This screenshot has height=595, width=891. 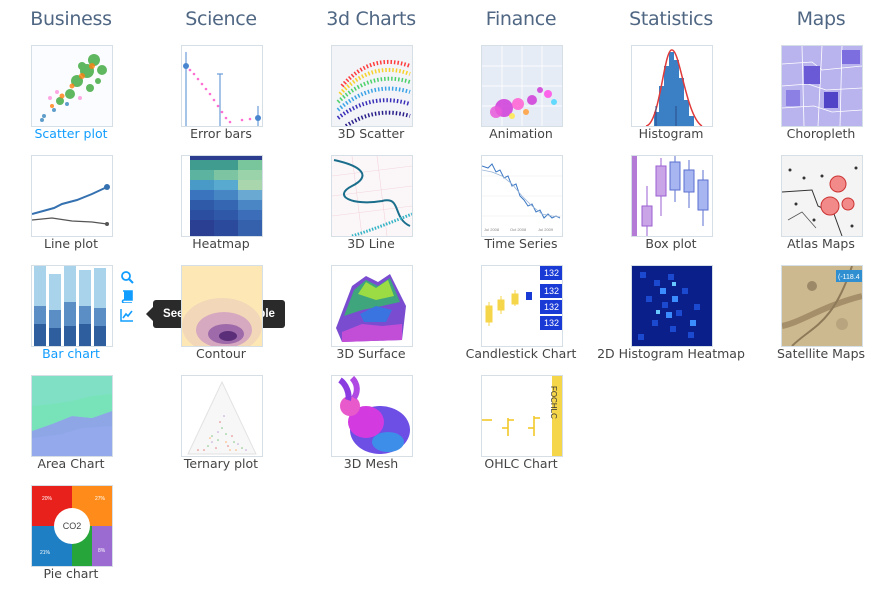 What do you see at coordinates (73, 574) in the screenshot?
I see `pie-chart-link: Pie chart` at bounding box center [73, 574].